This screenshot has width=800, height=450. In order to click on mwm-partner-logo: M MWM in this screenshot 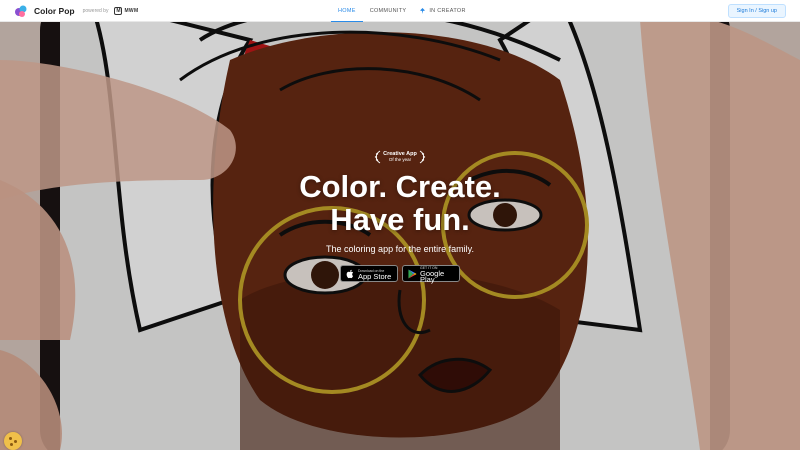, I will do `click(126, 10)`.